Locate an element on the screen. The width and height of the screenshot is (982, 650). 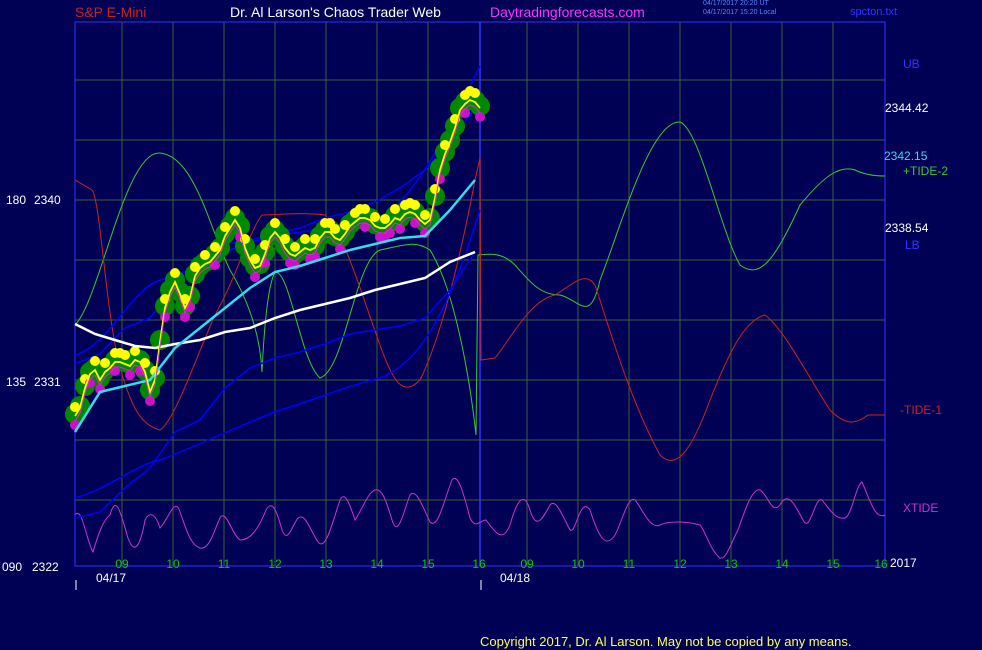
site-url-link: Daytradingforecasts.com is located at coordinates (567, 12).